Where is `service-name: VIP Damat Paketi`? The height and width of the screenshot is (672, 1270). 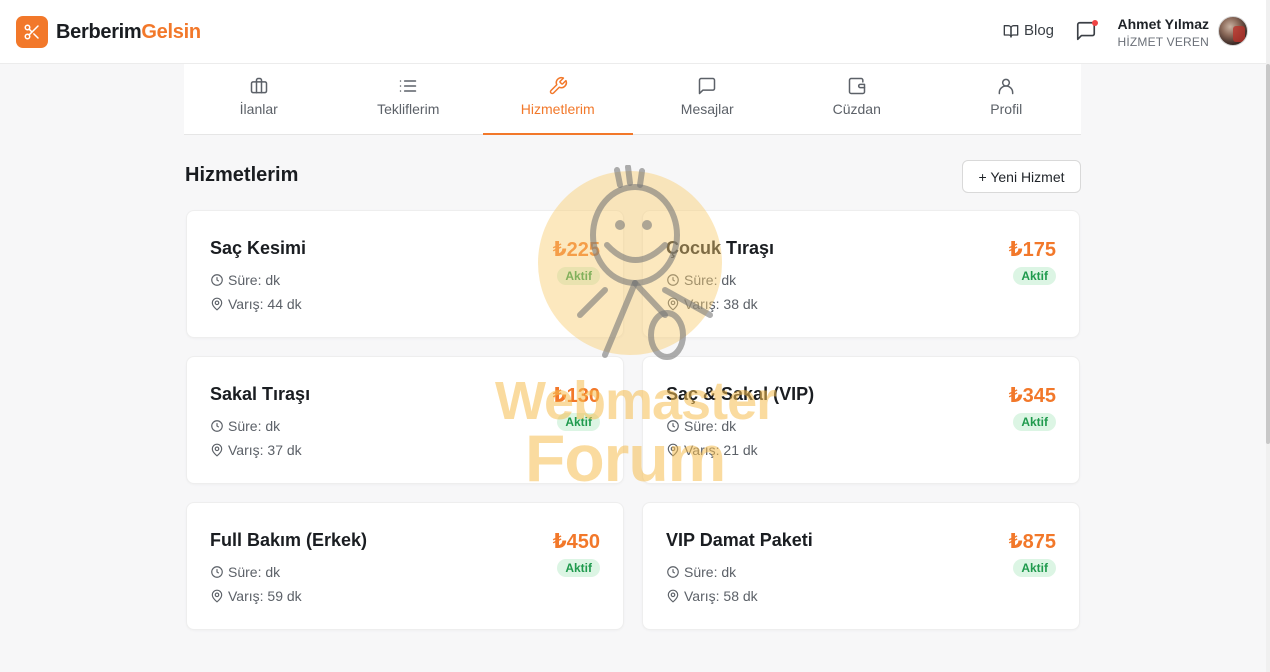
service-name: VIP Damat Paketi is located at coordinates (739, 540).